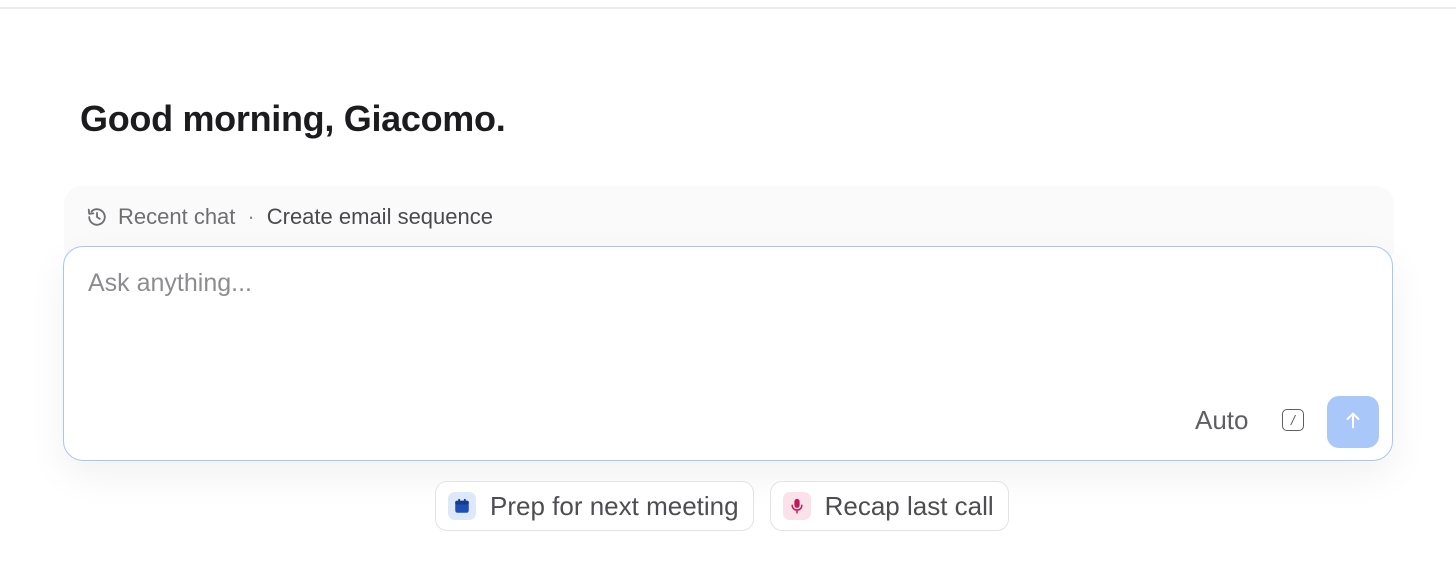 This screenshot has width=1456, height=581. I want to click on history-icon, so click(97, 217).